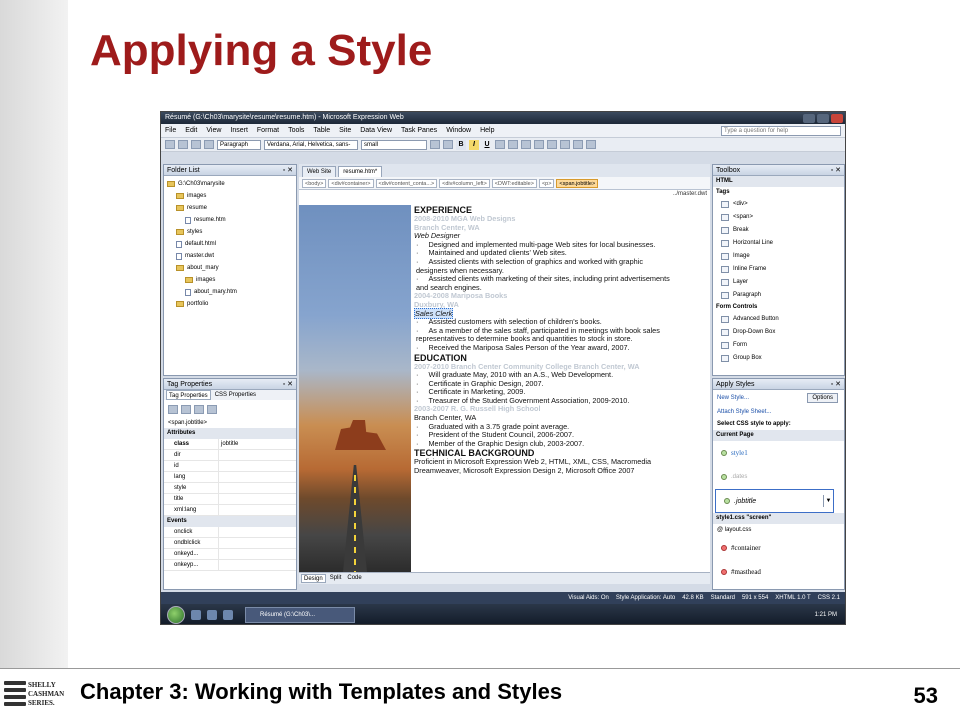 The height and width of the screenshot is (721, 960). What do you see at coordinates (778, 181) in the screenshot?
I see `html-group: HTML` at bounding box center [778, 181].